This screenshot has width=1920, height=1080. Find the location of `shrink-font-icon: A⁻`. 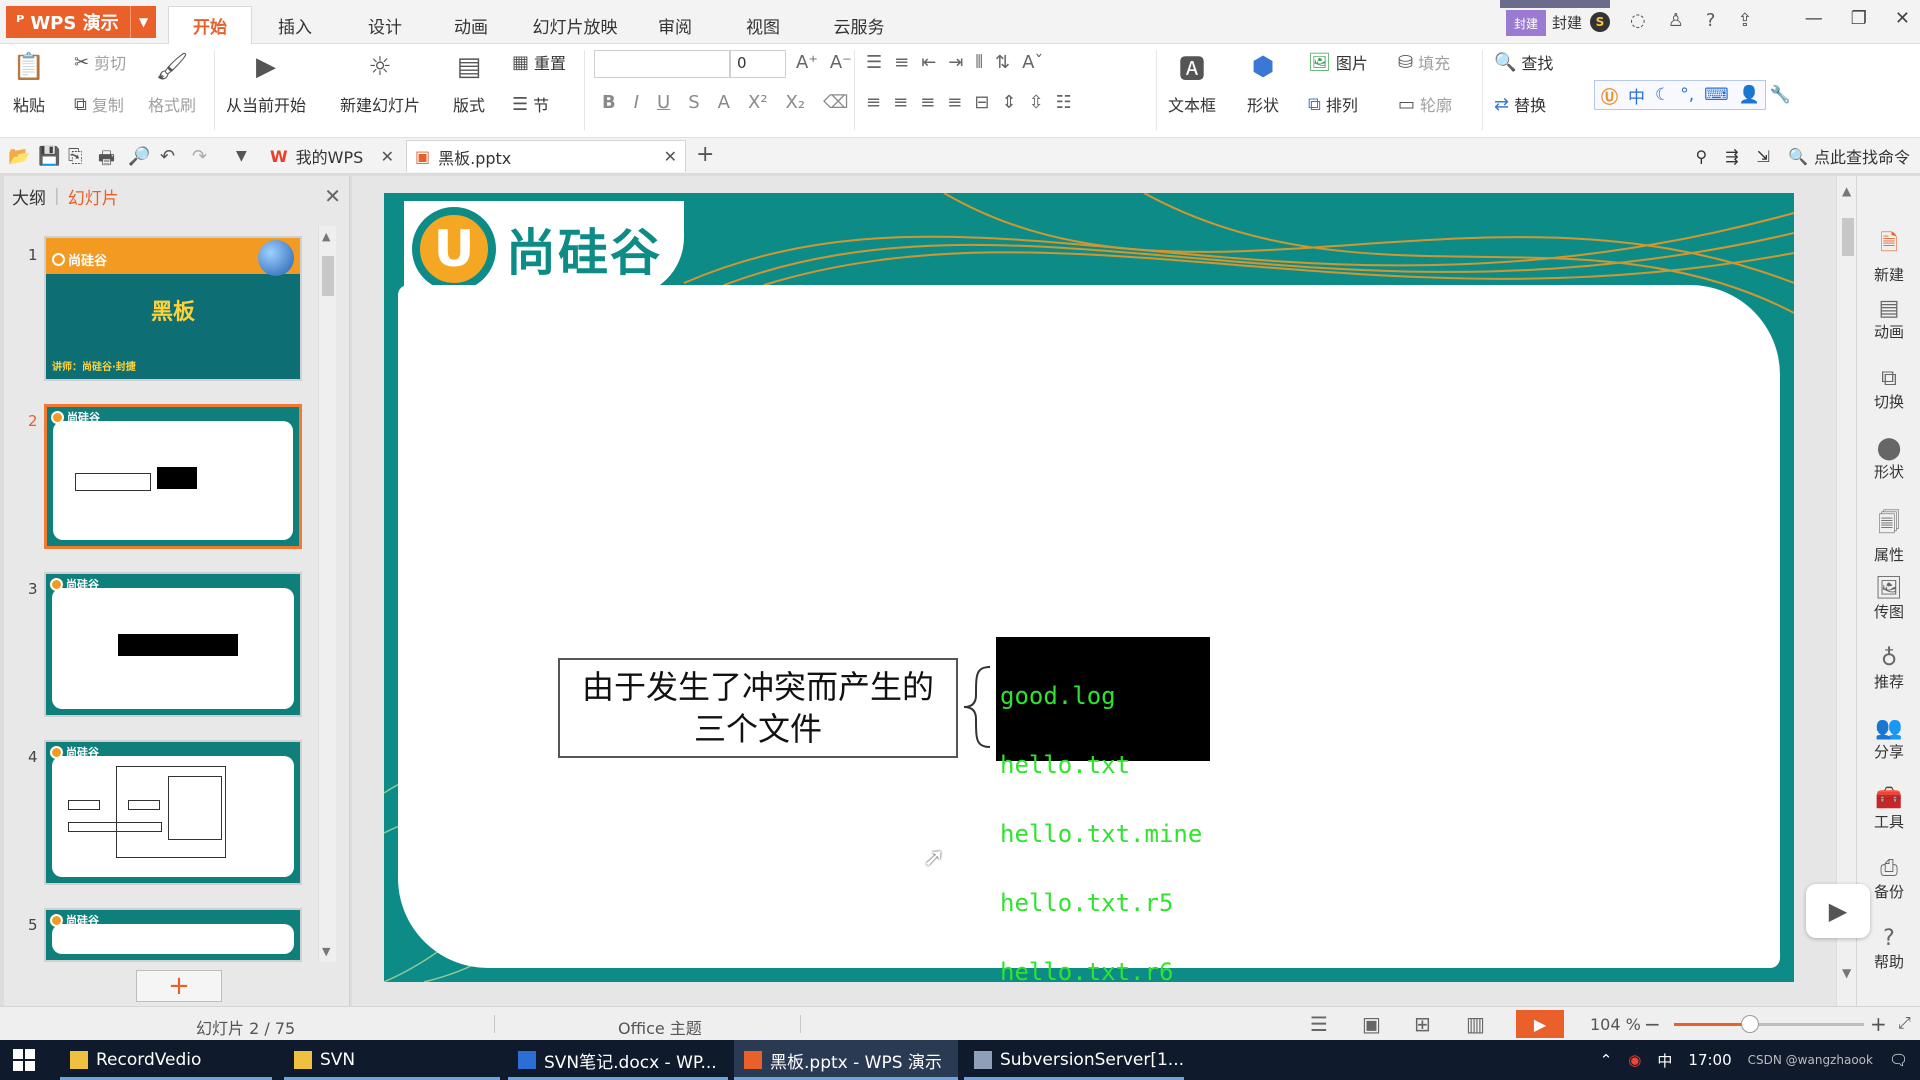

shrink-font-icon: A⁻ is located at coordinates (841, 62).